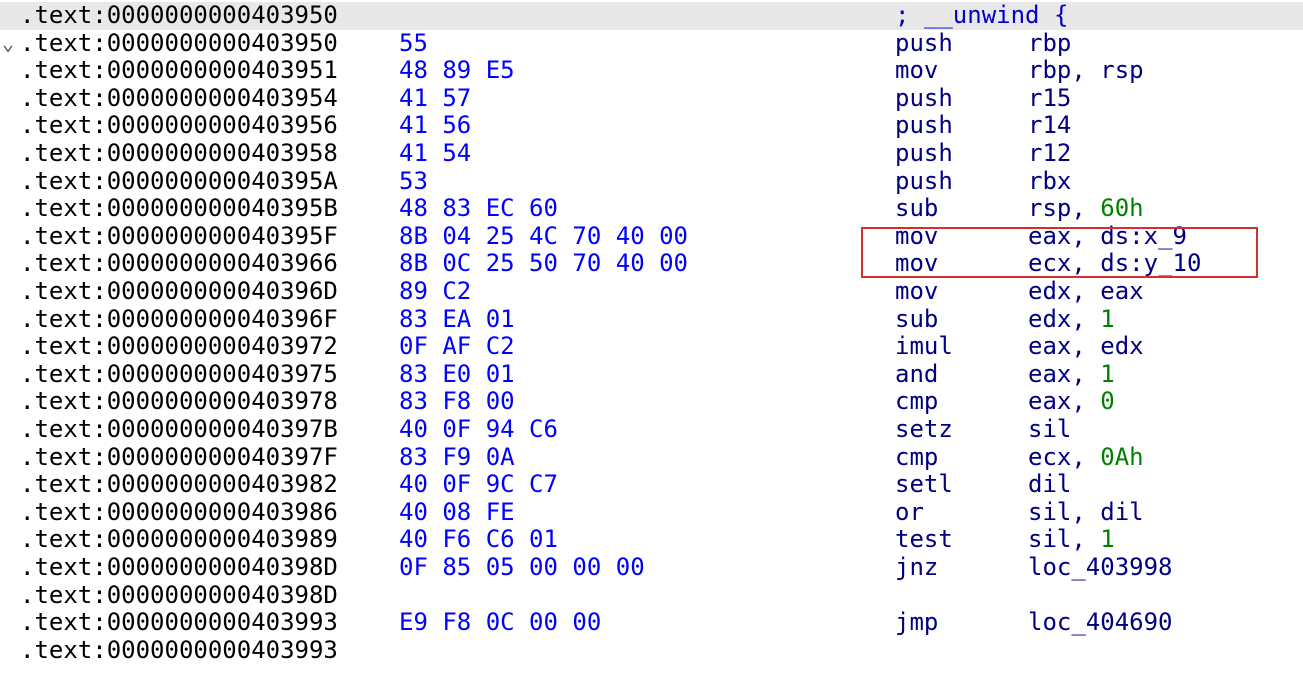  Describe the element at coordinates (651, 402) in the screenshot. I see `code-line: .text:0000000000403978 83 F8 00 cmp eax, 0` at that location.